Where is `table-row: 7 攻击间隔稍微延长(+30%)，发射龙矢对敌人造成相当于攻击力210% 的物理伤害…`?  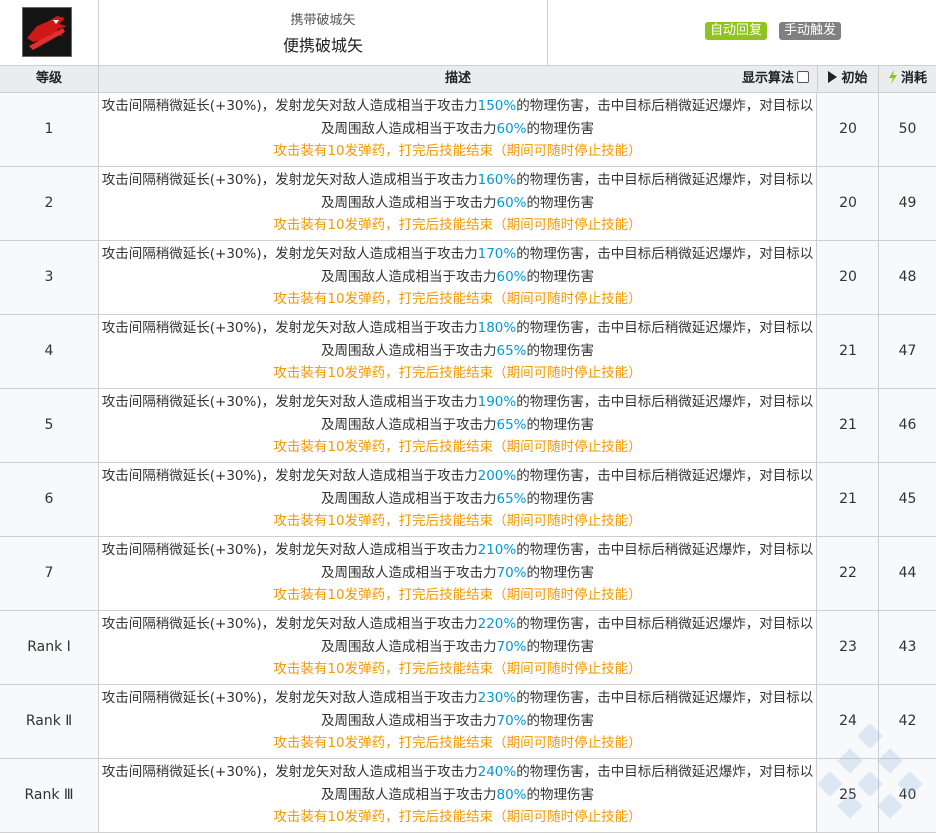
table-row: 7 攻击间隔稍微延长(+30%)，发射龙矢对敌人造成相当于攻击力210% 的物理伤害… is located at coordinates (468, 574).